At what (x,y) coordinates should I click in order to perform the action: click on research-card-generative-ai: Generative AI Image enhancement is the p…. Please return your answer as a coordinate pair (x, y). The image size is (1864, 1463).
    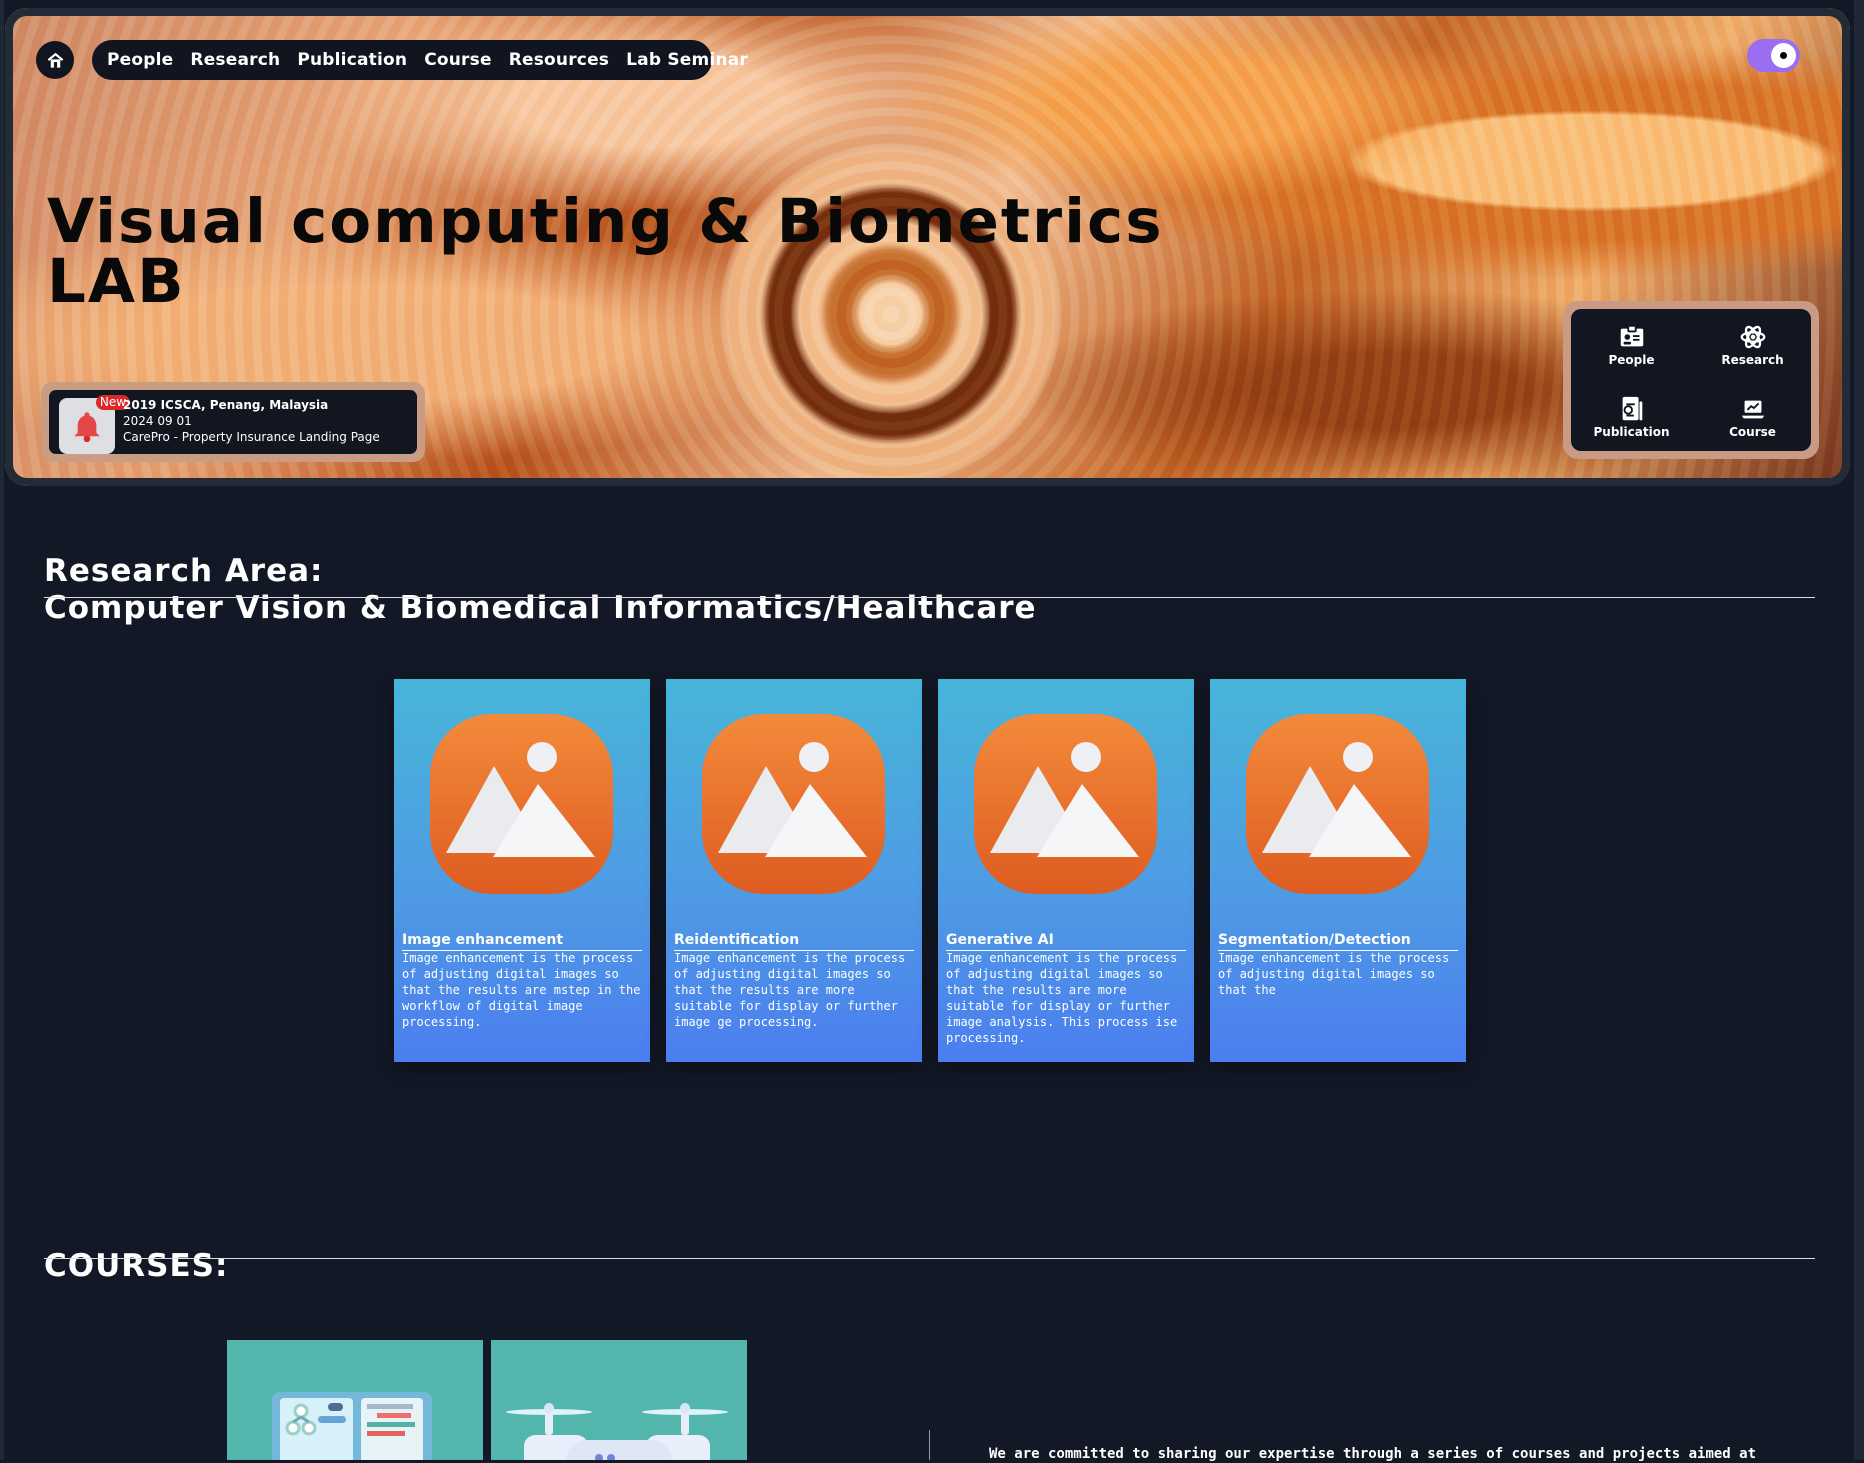
    Looking at the image, I should click on (1066, 870).